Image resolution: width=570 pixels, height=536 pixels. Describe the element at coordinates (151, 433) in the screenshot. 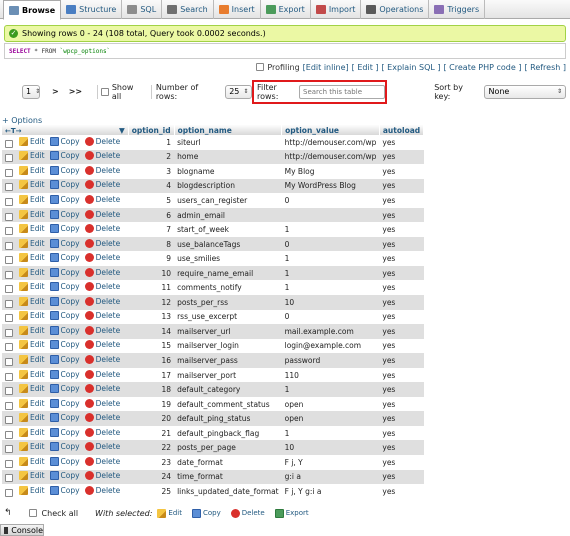

I see `cell-option-id: 21` at that location.